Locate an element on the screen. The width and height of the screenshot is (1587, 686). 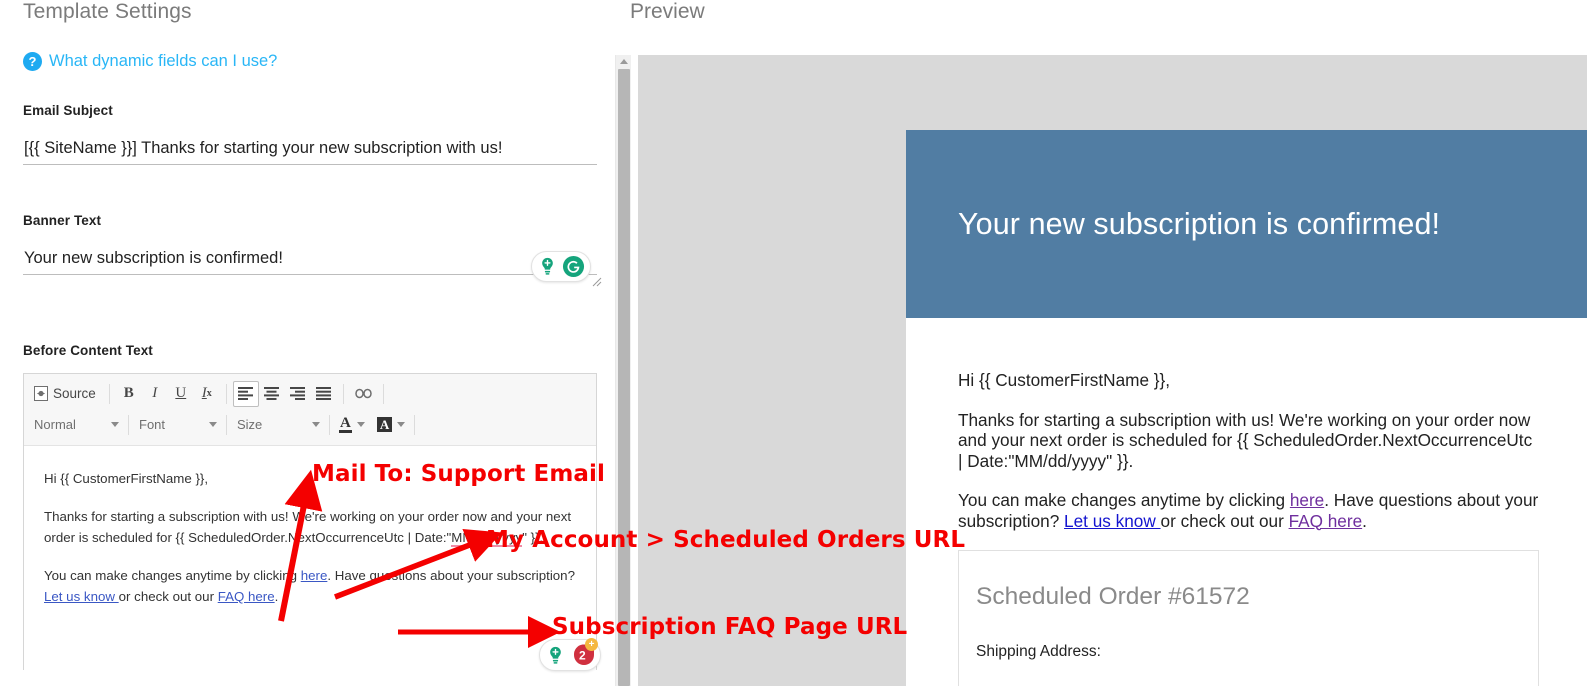
email-banner: Your new subscription is confirmed! is located at coordinates (1246, 224).